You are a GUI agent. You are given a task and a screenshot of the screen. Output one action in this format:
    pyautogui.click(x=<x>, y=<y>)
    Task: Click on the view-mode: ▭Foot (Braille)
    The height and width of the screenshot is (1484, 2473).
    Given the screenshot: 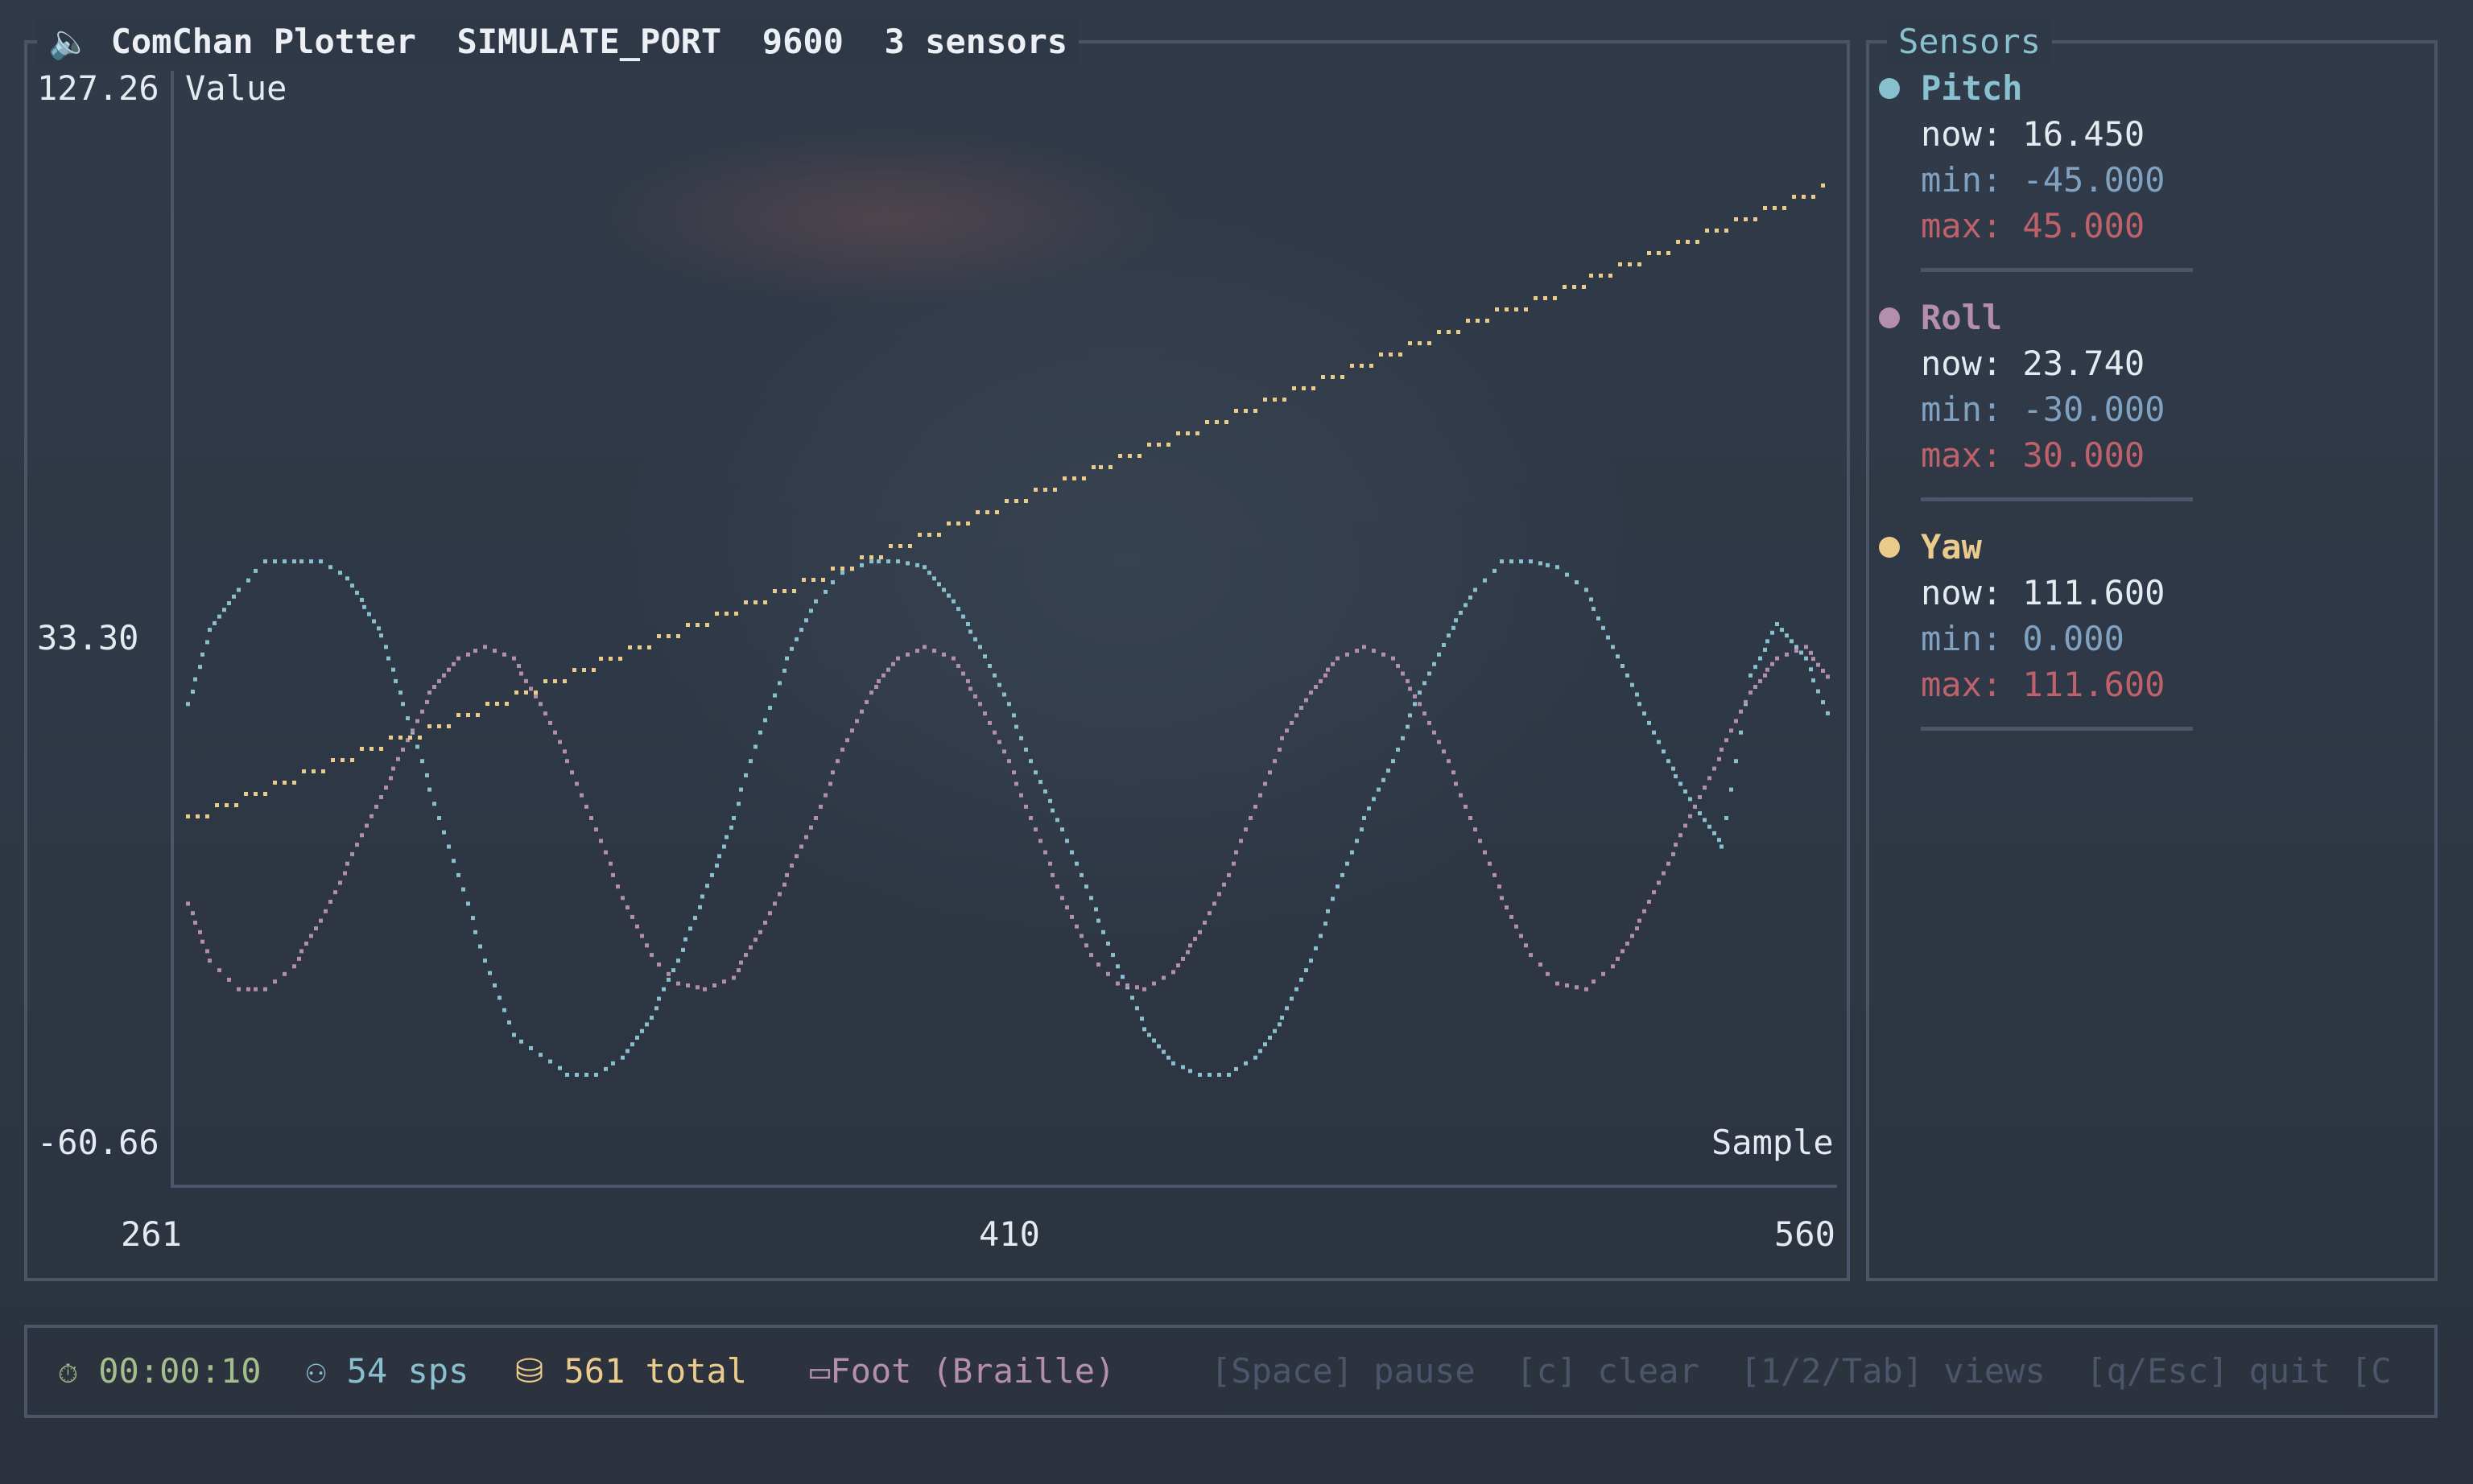 What is the action you would take?
    pyautogui.click(x=962, y=1371)
    